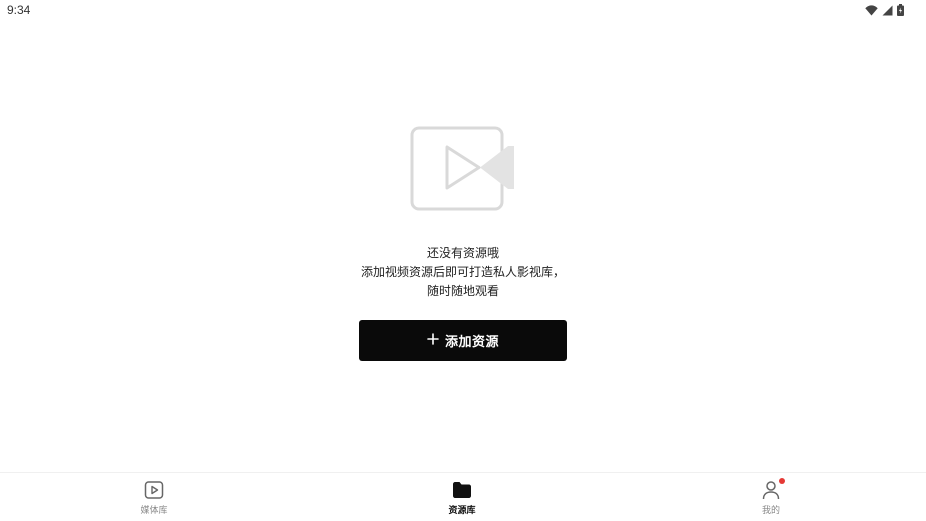 The width and height of the screenshot is (926, 521). I want to click on status-icons, so click(884, 10).